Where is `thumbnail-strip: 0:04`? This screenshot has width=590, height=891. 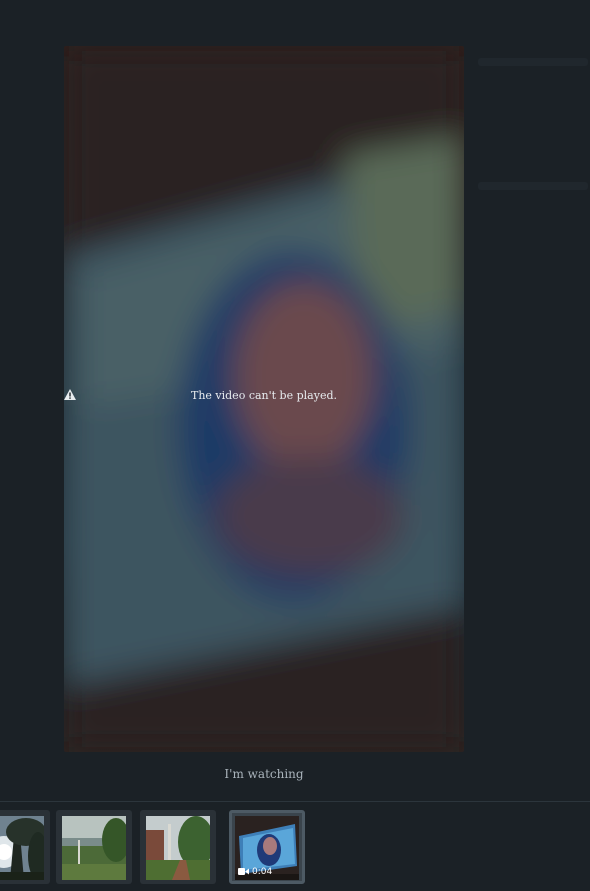
thumbnail-strip: 0:04 is located at coordinates (295, 847).